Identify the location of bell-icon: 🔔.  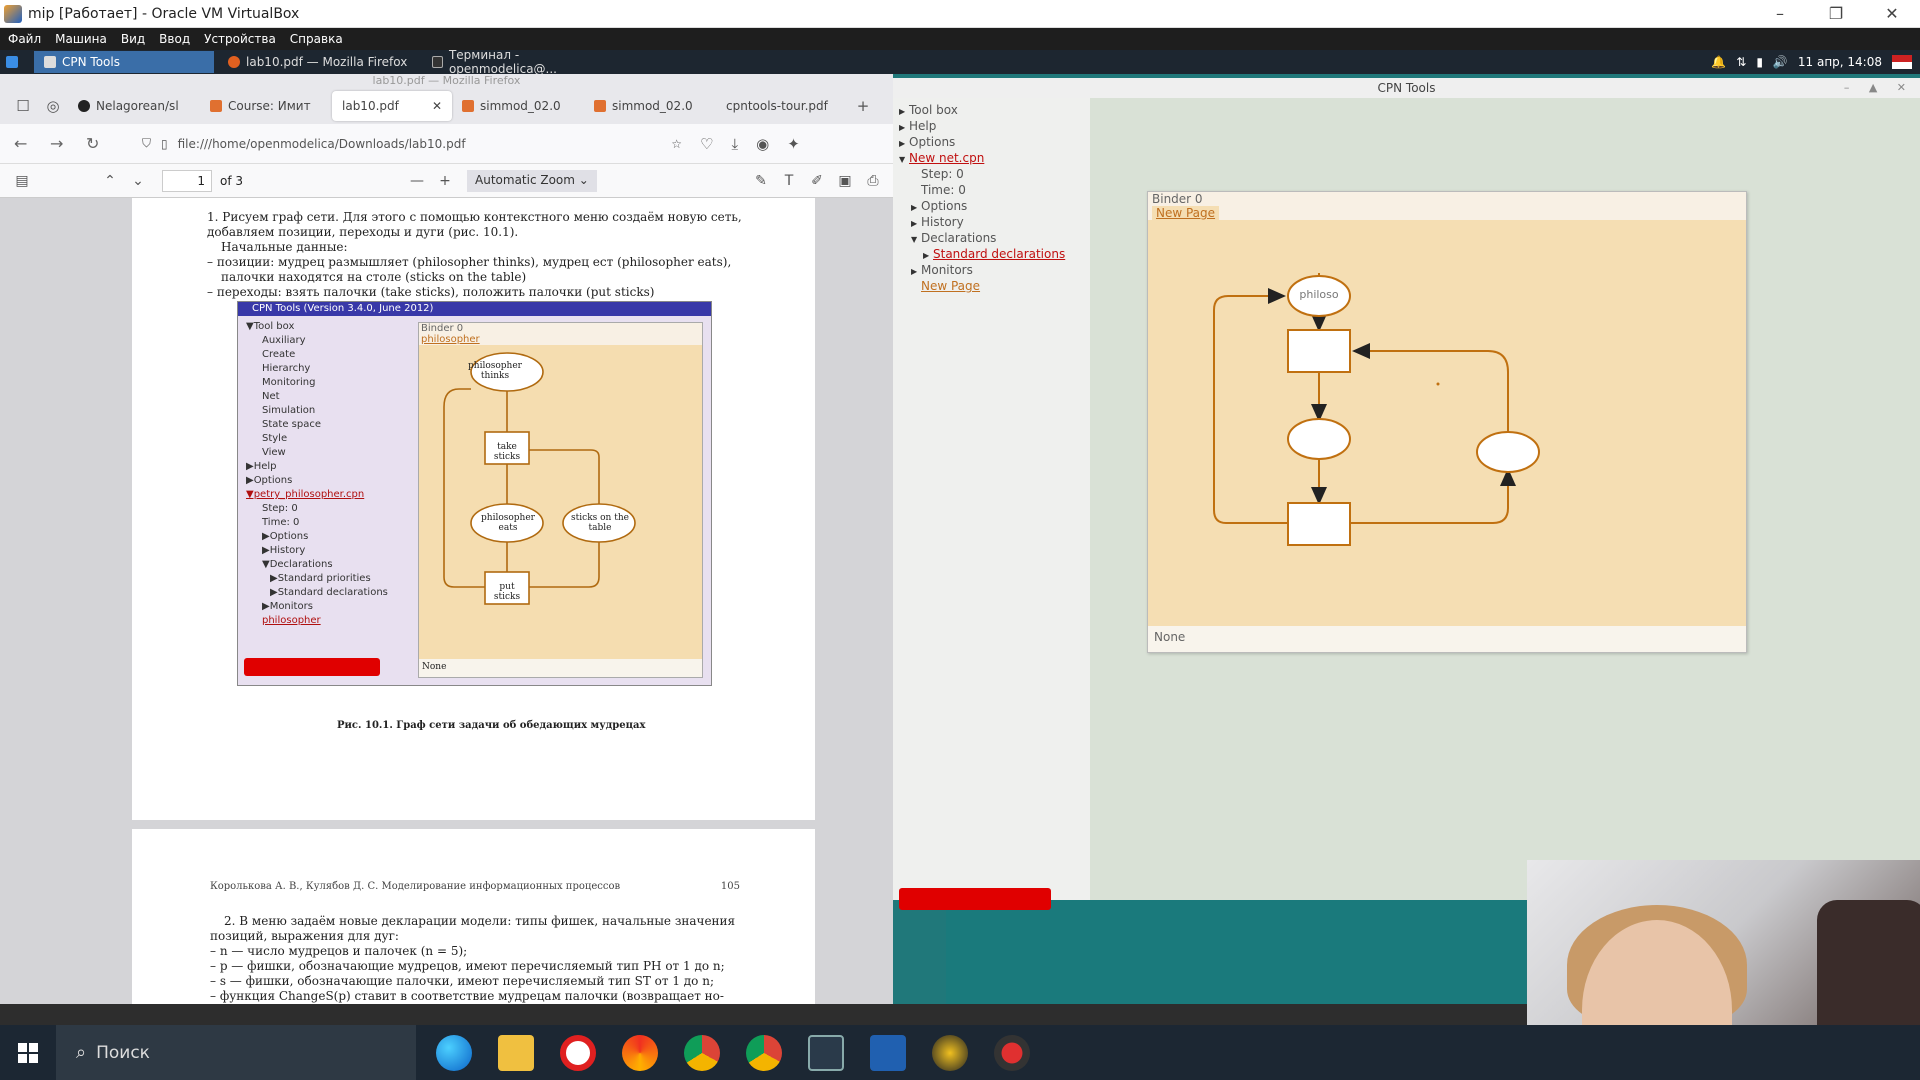
(1718, 62).